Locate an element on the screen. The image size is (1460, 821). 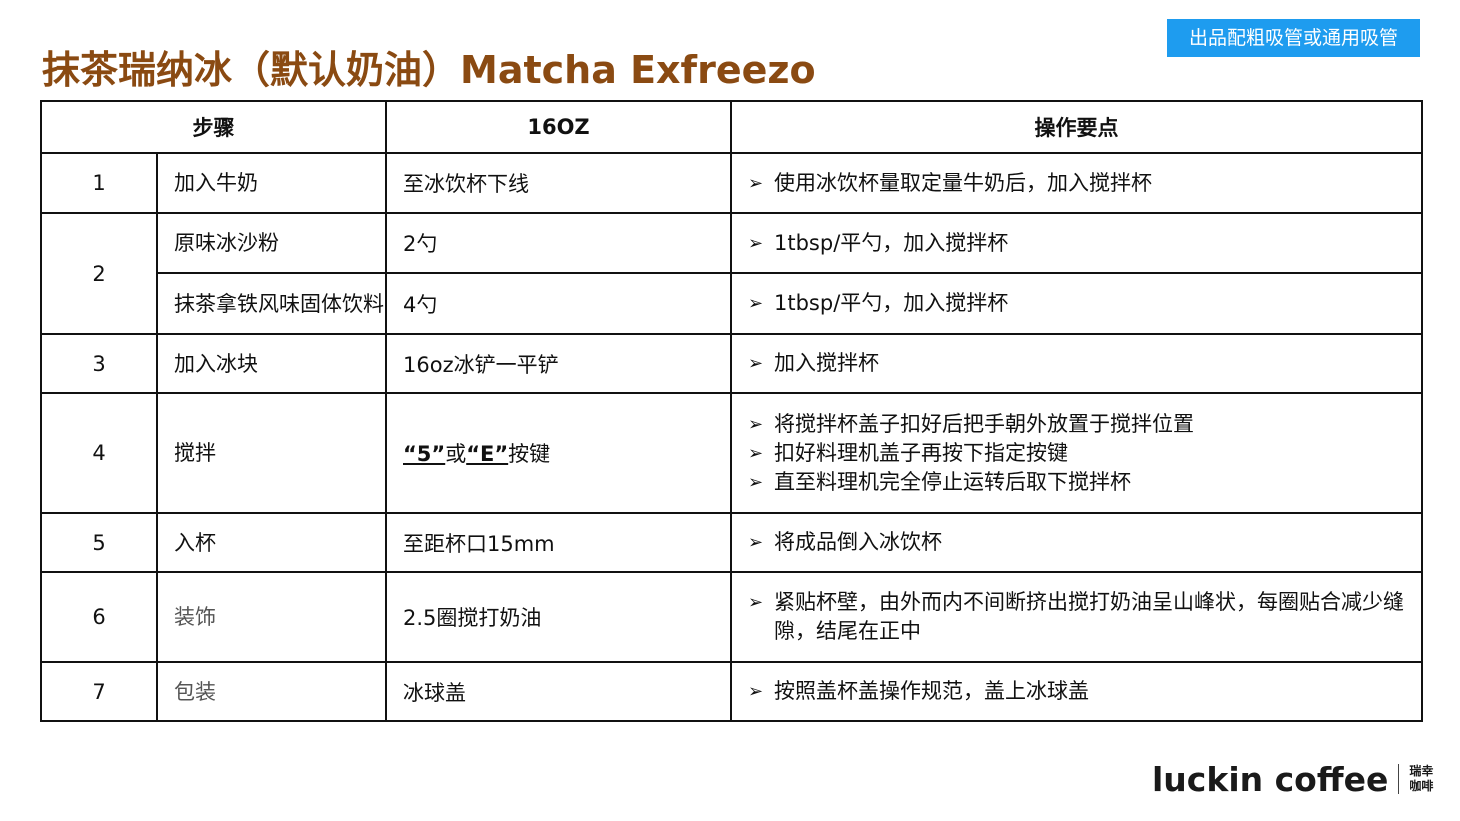
table-row: 7 包装 冰球盖 ➢ 按照盖杯盖操作规范，盖上冰球盖 is located at coordinates (731, 691).